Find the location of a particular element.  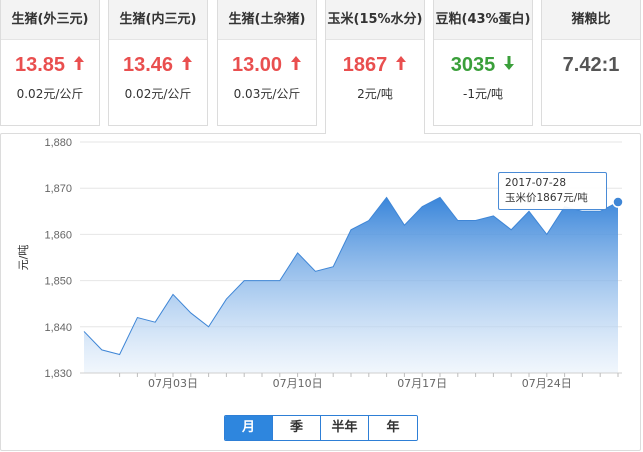

y-axis-label: 元/吨 is located at coordinates (23, 258).